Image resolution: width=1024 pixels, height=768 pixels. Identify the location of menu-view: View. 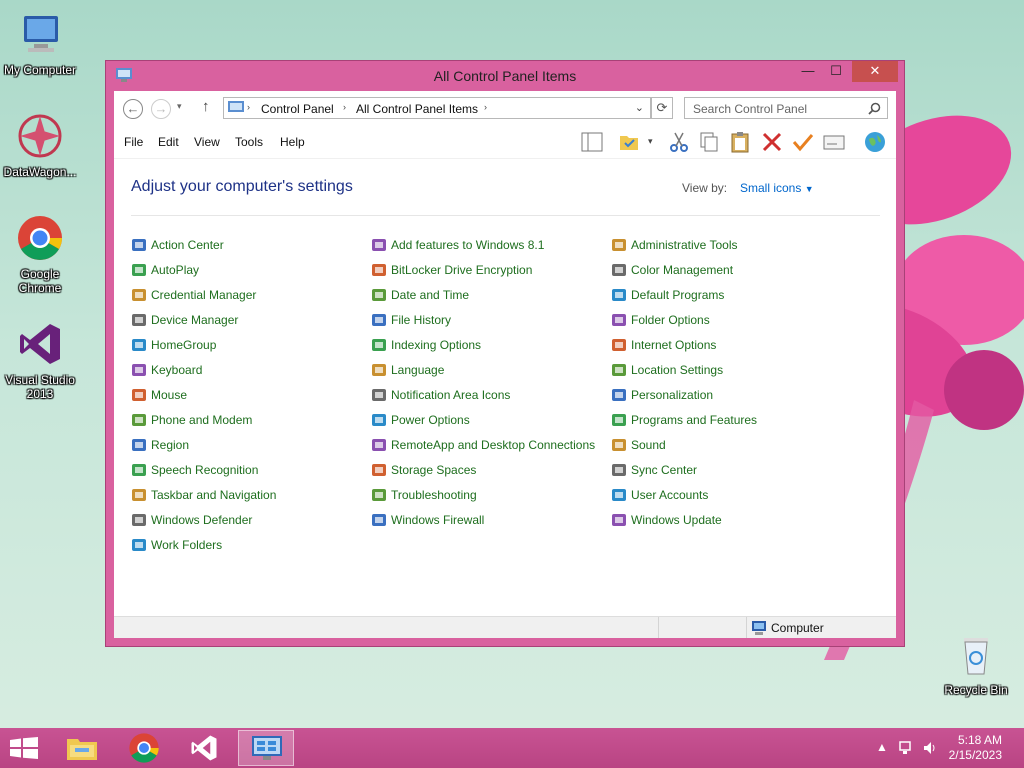
(207, 142).